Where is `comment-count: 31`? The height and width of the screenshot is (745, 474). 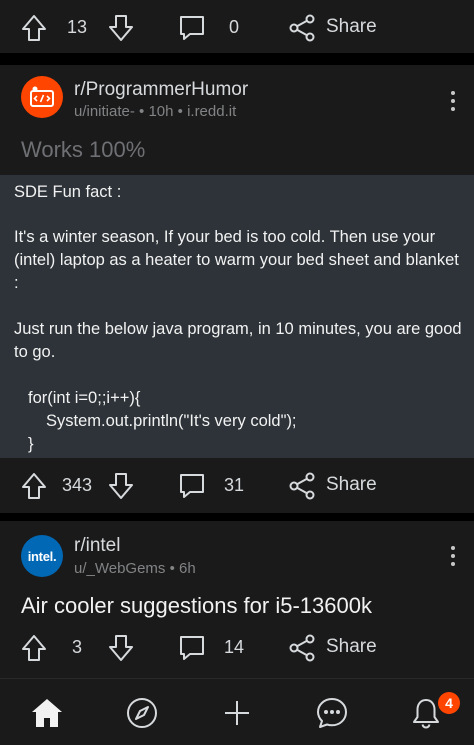
comment-count: 31 is located at coordinates (234, 485).